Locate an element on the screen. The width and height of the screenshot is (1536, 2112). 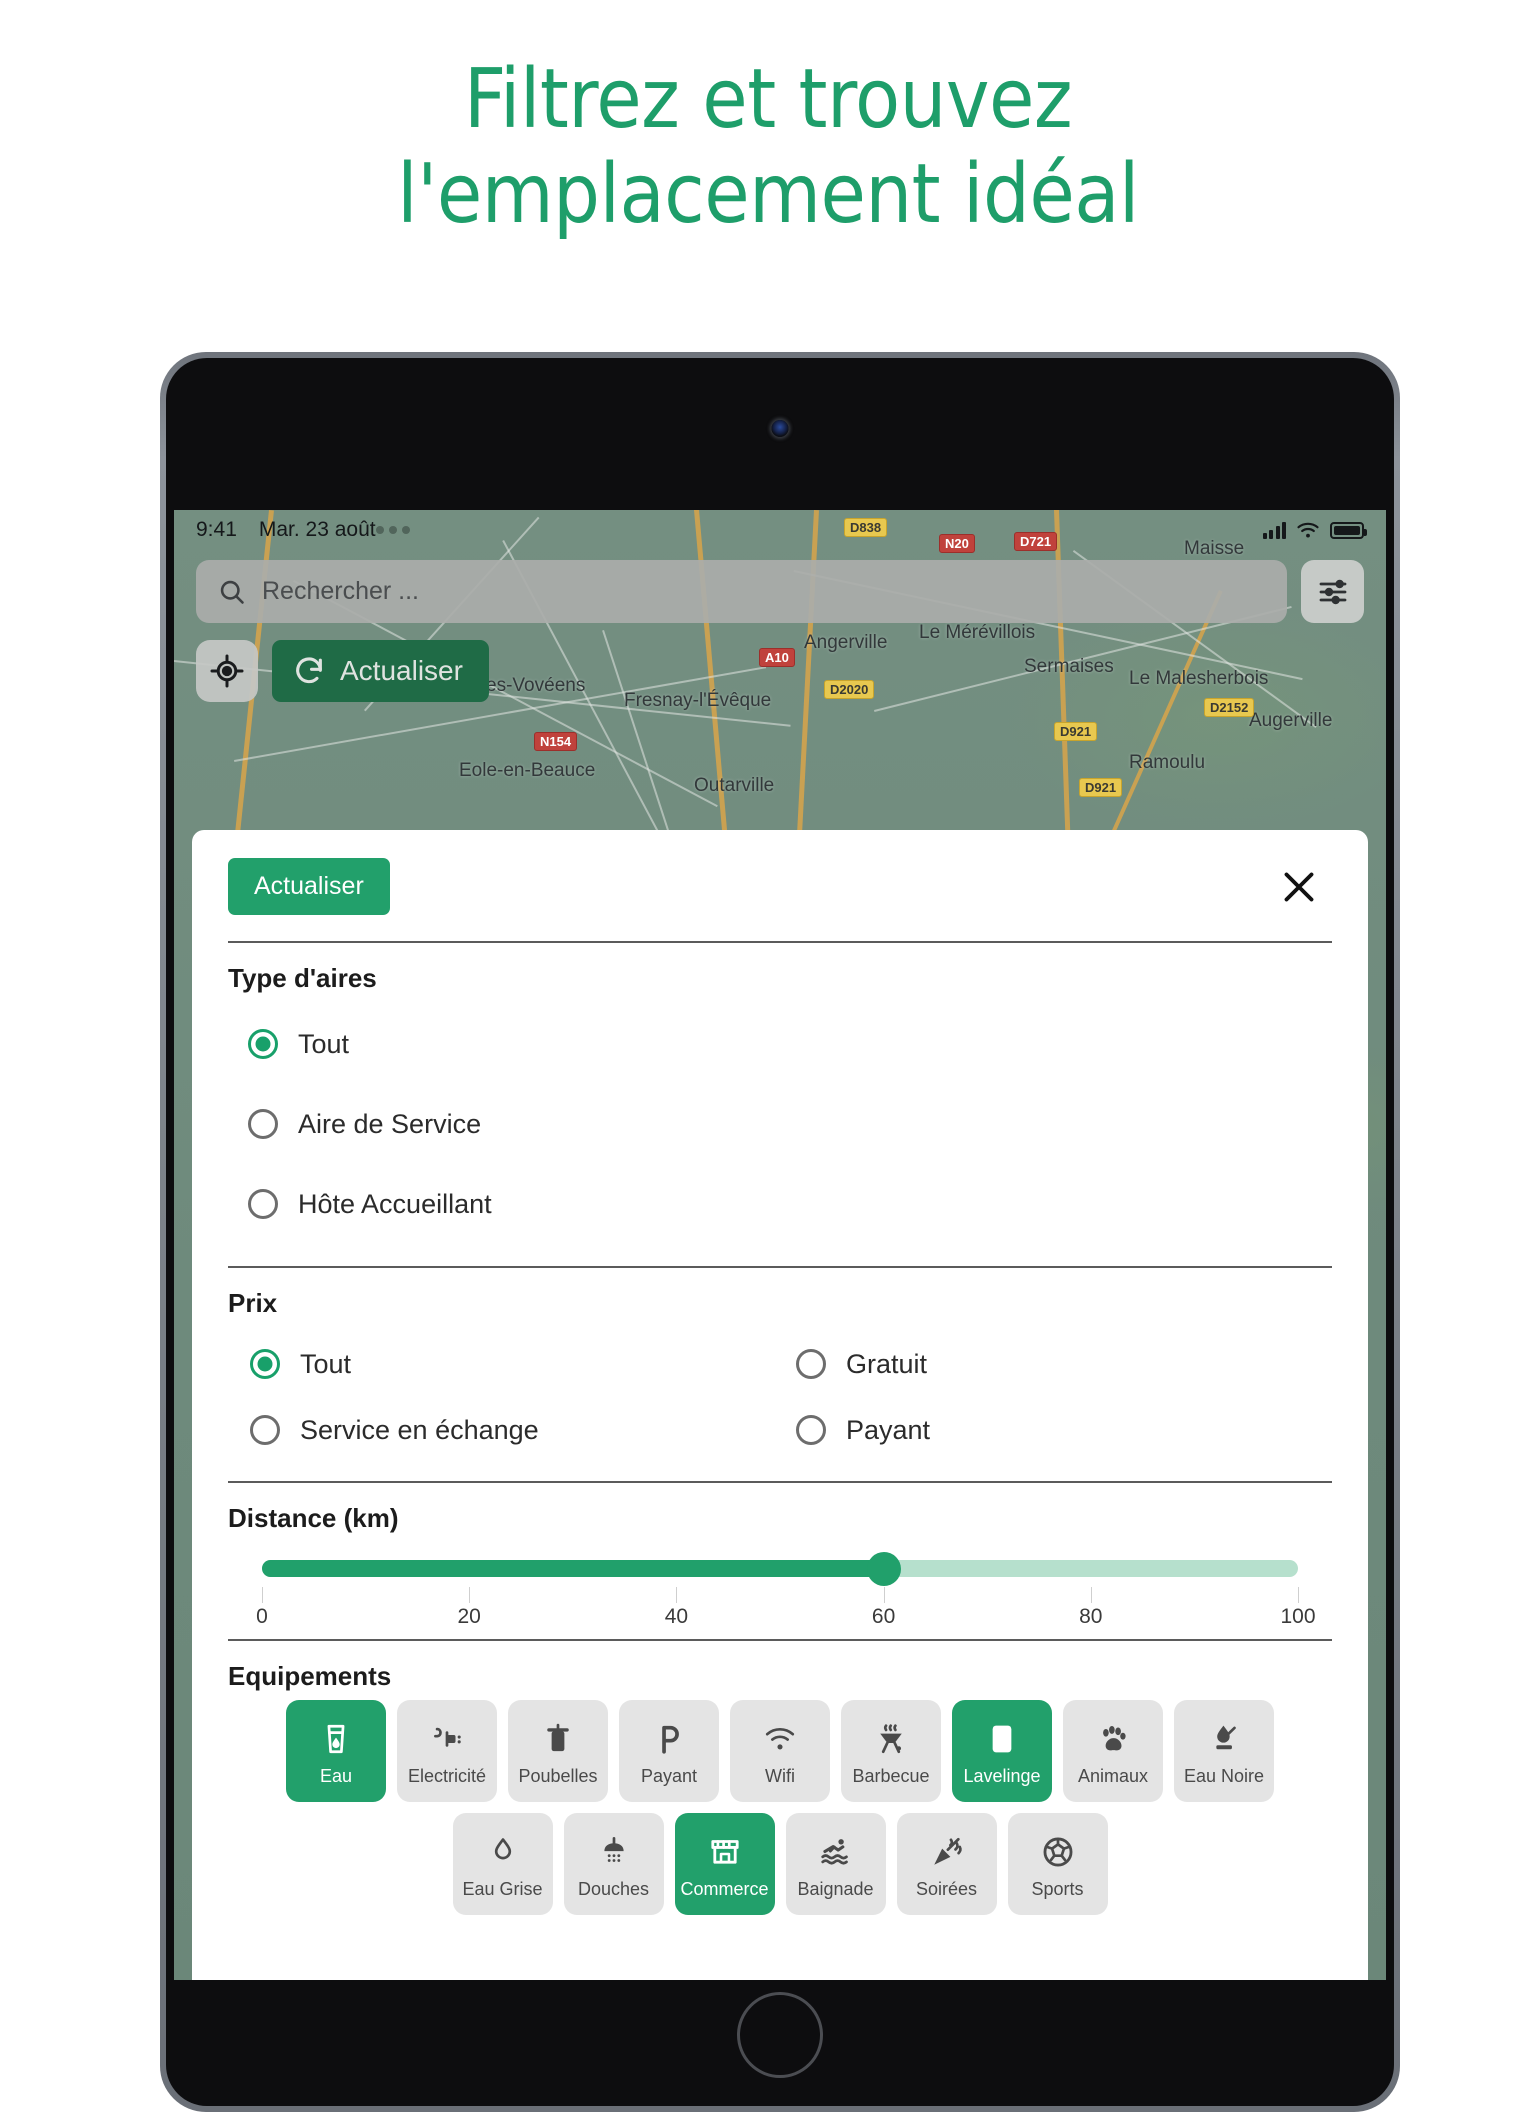
equipment-chip-animaux: Animaux is located at coordinates (1113, 1751).